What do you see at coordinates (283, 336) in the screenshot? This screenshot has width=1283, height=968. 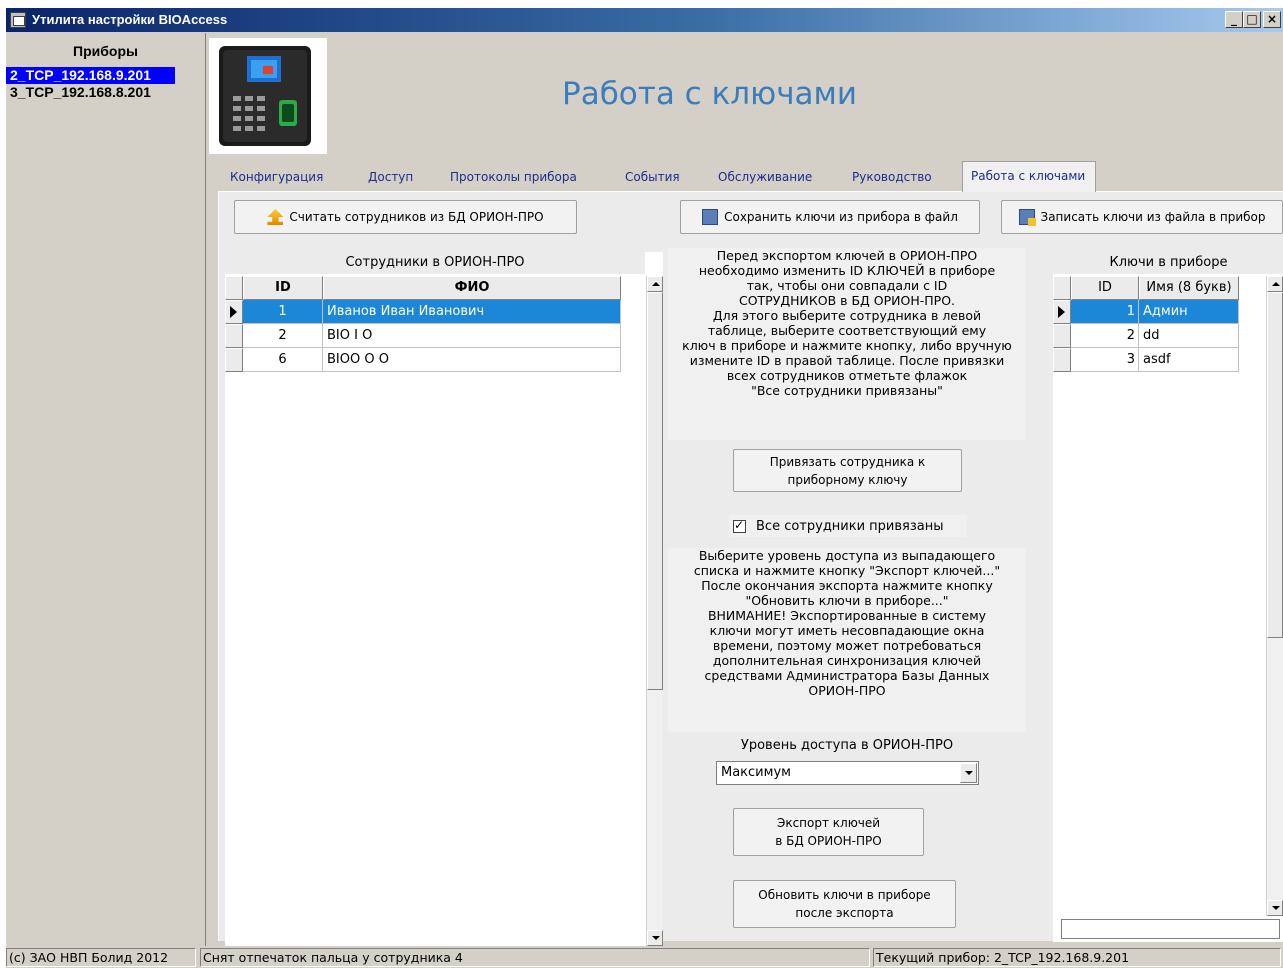 I see `employee-id-cell: 2` at bounding box center [283, 336].